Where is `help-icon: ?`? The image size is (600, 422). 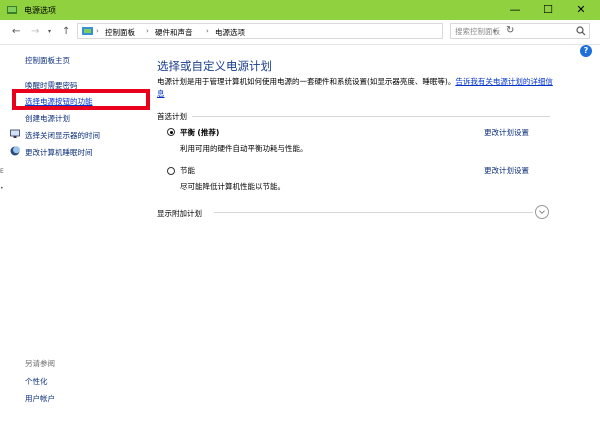
help-icon: ? is located at coordinates (586, 51).